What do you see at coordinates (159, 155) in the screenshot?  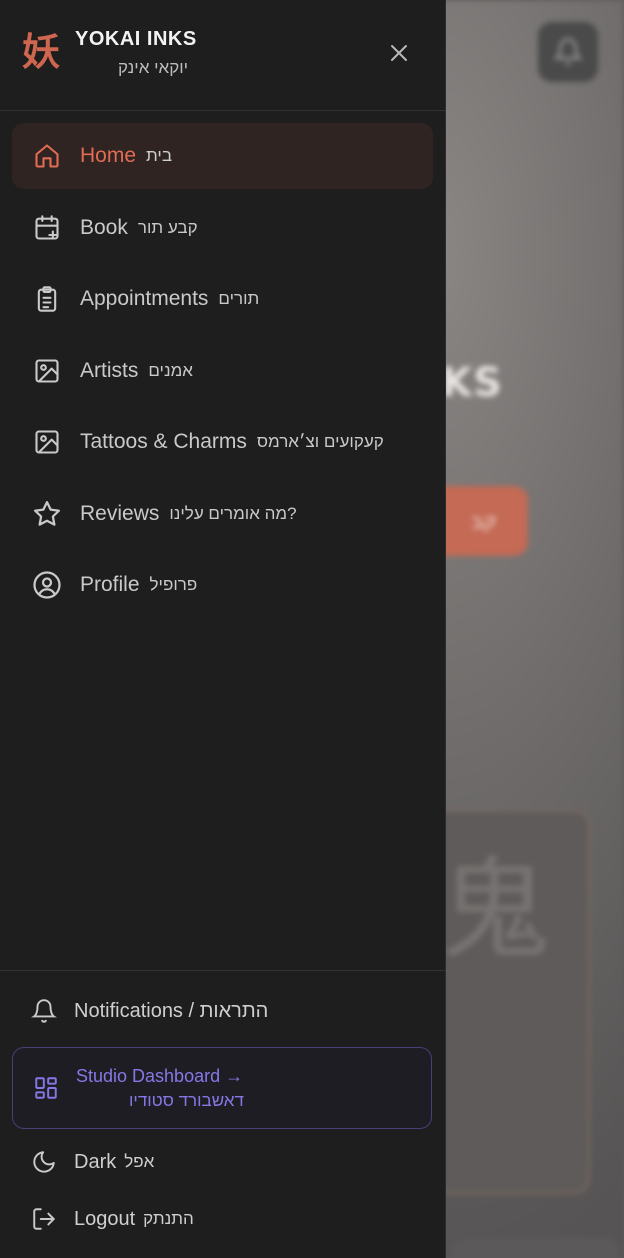 I see `nav-label-hebrew: בית` at bounding box center [159, 155].